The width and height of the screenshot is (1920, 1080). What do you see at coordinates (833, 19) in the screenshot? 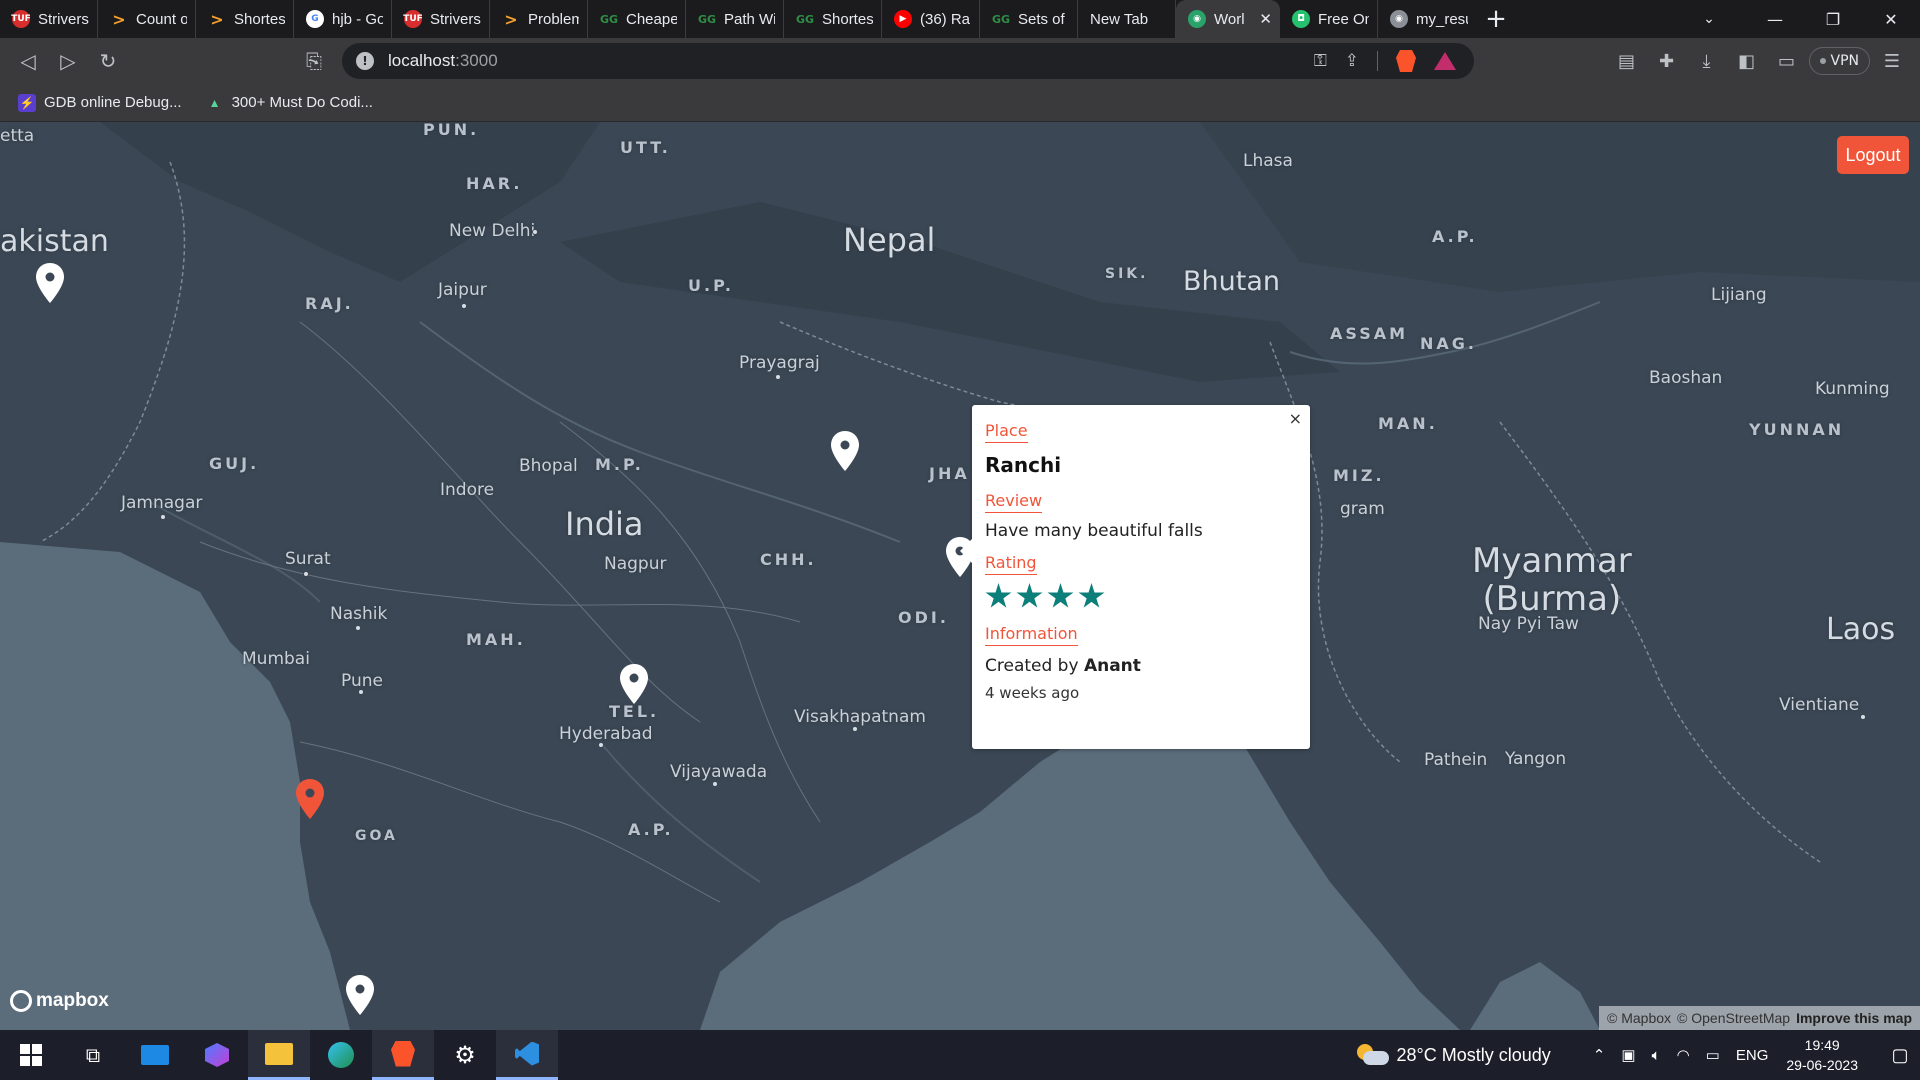
I see `browser-tab: GG Shortest` at bounding box center [833, 19].